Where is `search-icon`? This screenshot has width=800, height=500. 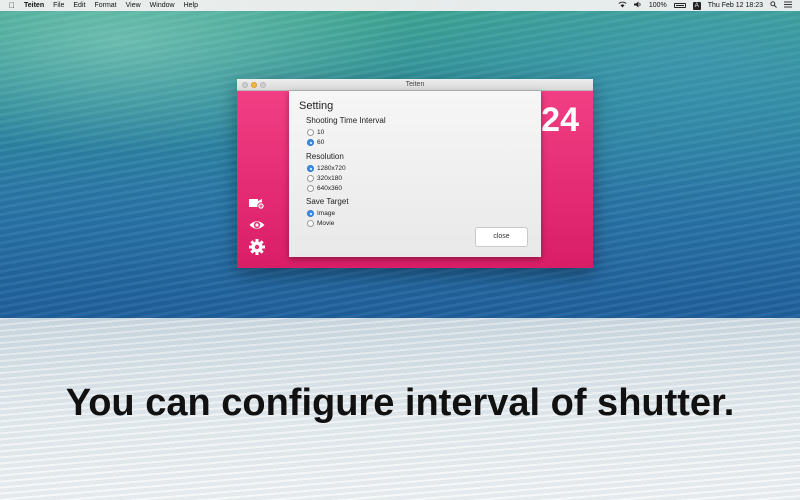
search-icon is located at coordinates (773, 5).